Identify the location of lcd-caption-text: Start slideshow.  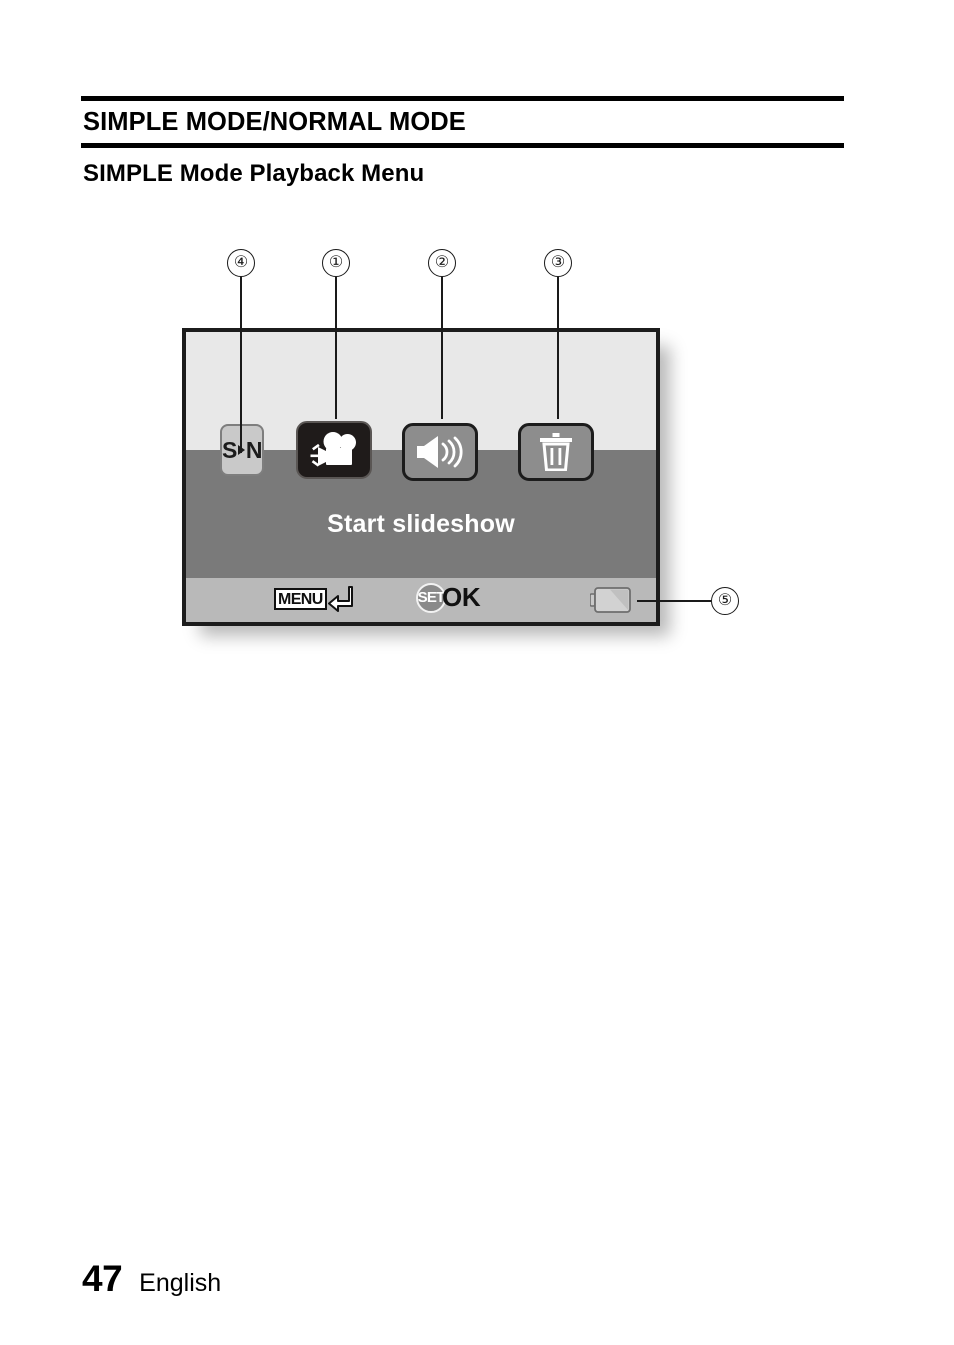
(421, 524).